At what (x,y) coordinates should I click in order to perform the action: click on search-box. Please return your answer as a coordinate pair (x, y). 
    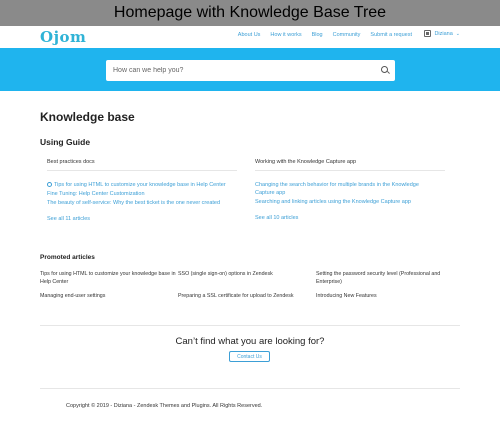
    Looking at the image, I should click on (250, 70).